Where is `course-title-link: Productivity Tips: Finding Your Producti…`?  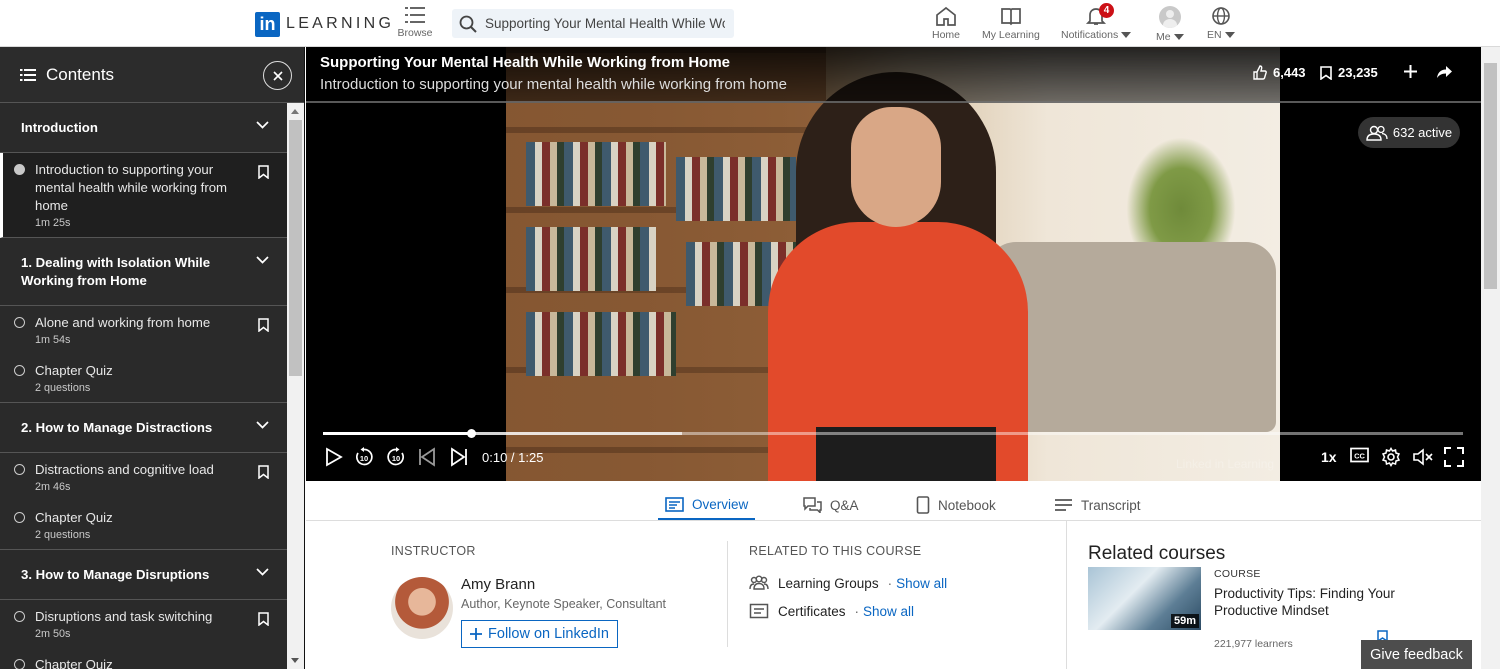
course-title-link: Productivity Tips: Finding Your Producti… is located at coordinates (1314, 602).